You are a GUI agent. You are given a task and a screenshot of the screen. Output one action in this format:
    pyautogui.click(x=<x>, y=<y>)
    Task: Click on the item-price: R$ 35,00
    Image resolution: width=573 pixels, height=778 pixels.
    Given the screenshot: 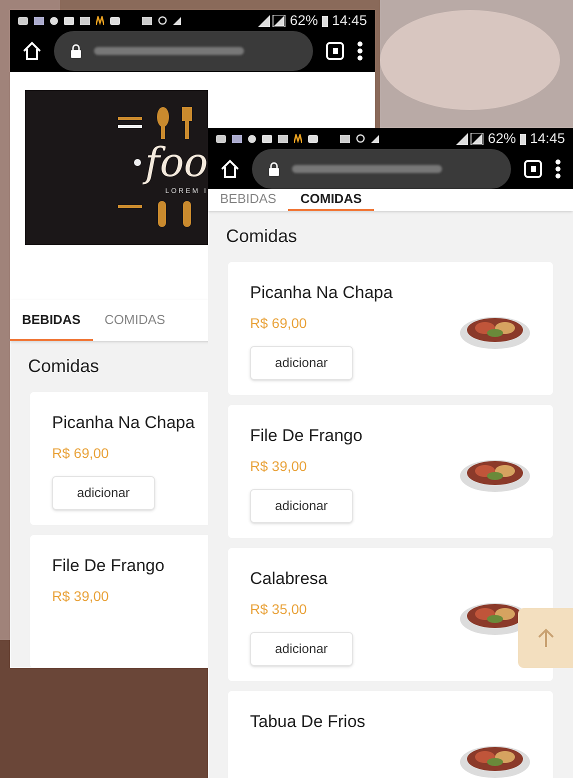 What is the action you would take?
    pyautogui.click(x=278, y=609)
    